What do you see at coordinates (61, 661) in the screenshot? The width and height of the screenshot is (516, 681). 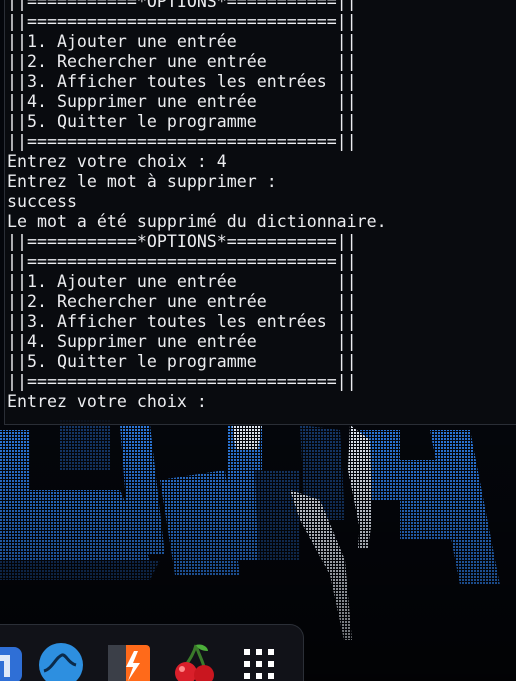 I see `wireshark-icon` at bounding box center [61, 661].